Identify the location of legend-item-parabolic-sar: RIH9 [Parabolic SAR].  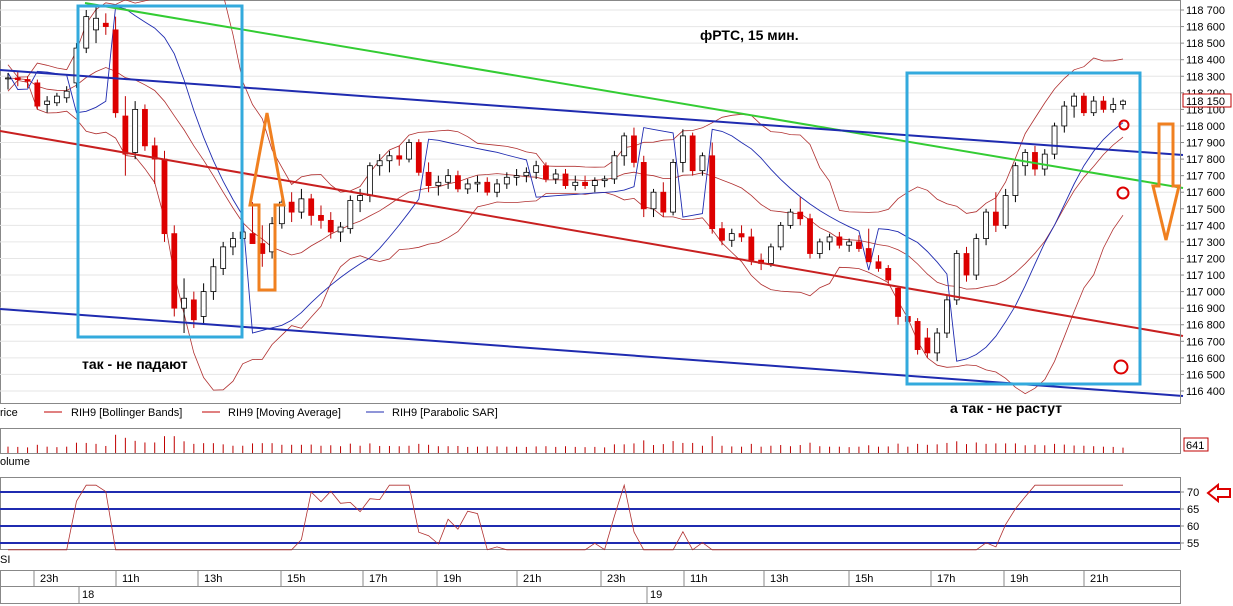
(445, 413).